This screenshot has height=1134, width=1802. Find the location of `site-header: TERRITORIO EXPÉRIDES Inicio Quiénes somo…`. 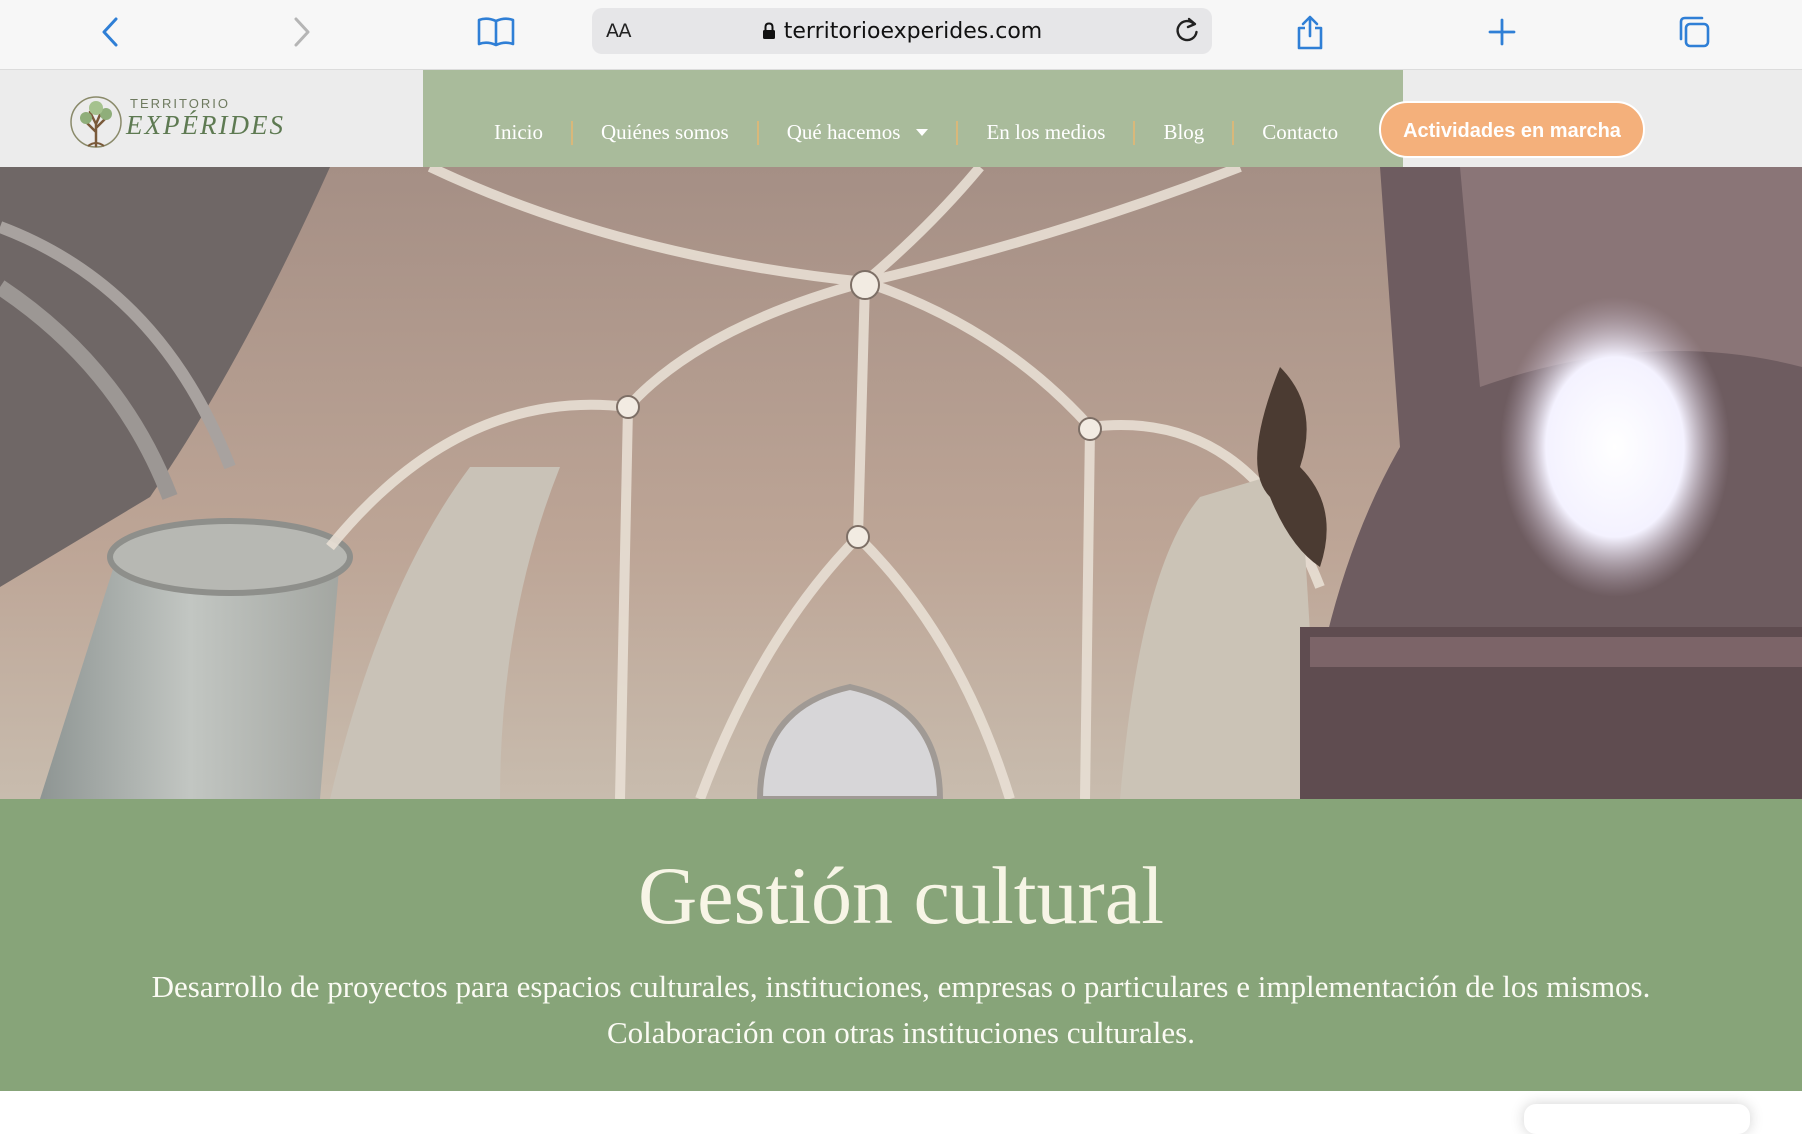

site-header: TERRITORIO EXPÉRIDES Inicio Quiénes somo… is located at coordinates (901, 118).